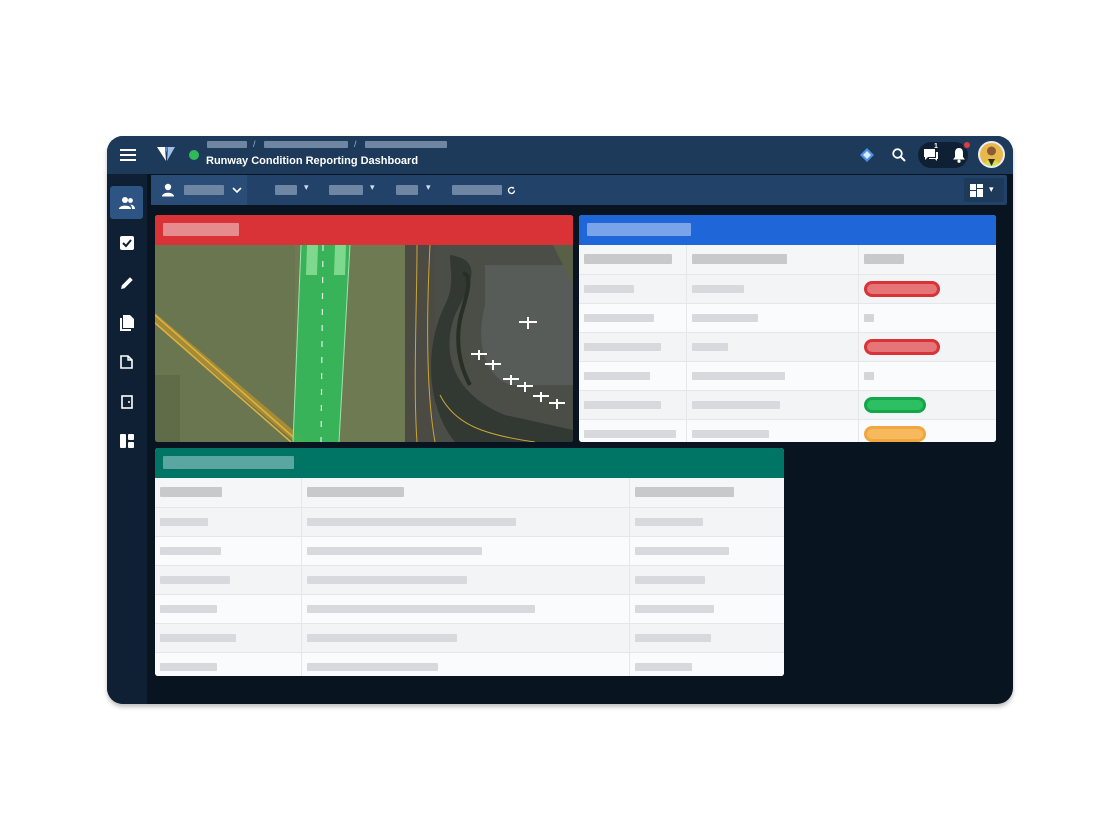 Image resolution: width=1120 pixels, height=840 pixels. What do you see at coordinates (984, 190) in the screenshot?
I see `layout-switcher: ▾` at bounding box center [984, 190].